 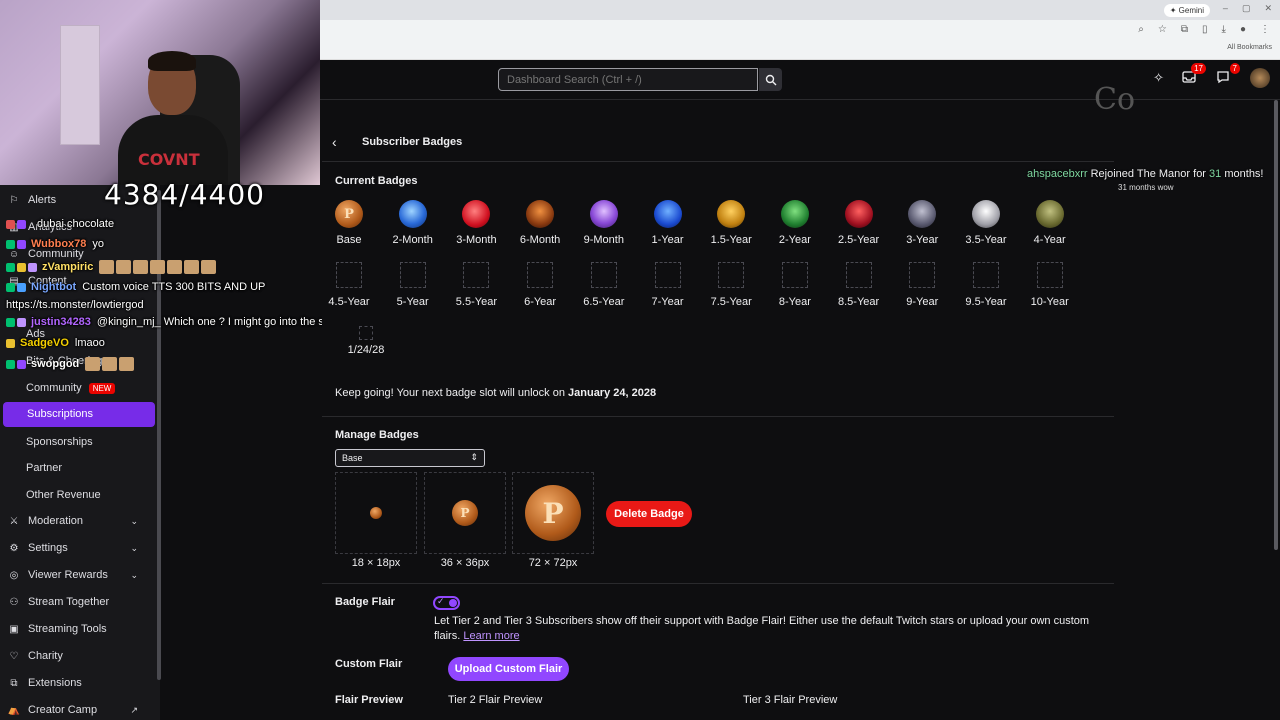 What do you see at coordinates (1265, 29) in the screenshot?
I see `menu-icon: ⋮` at bounding box center [1265, 29].